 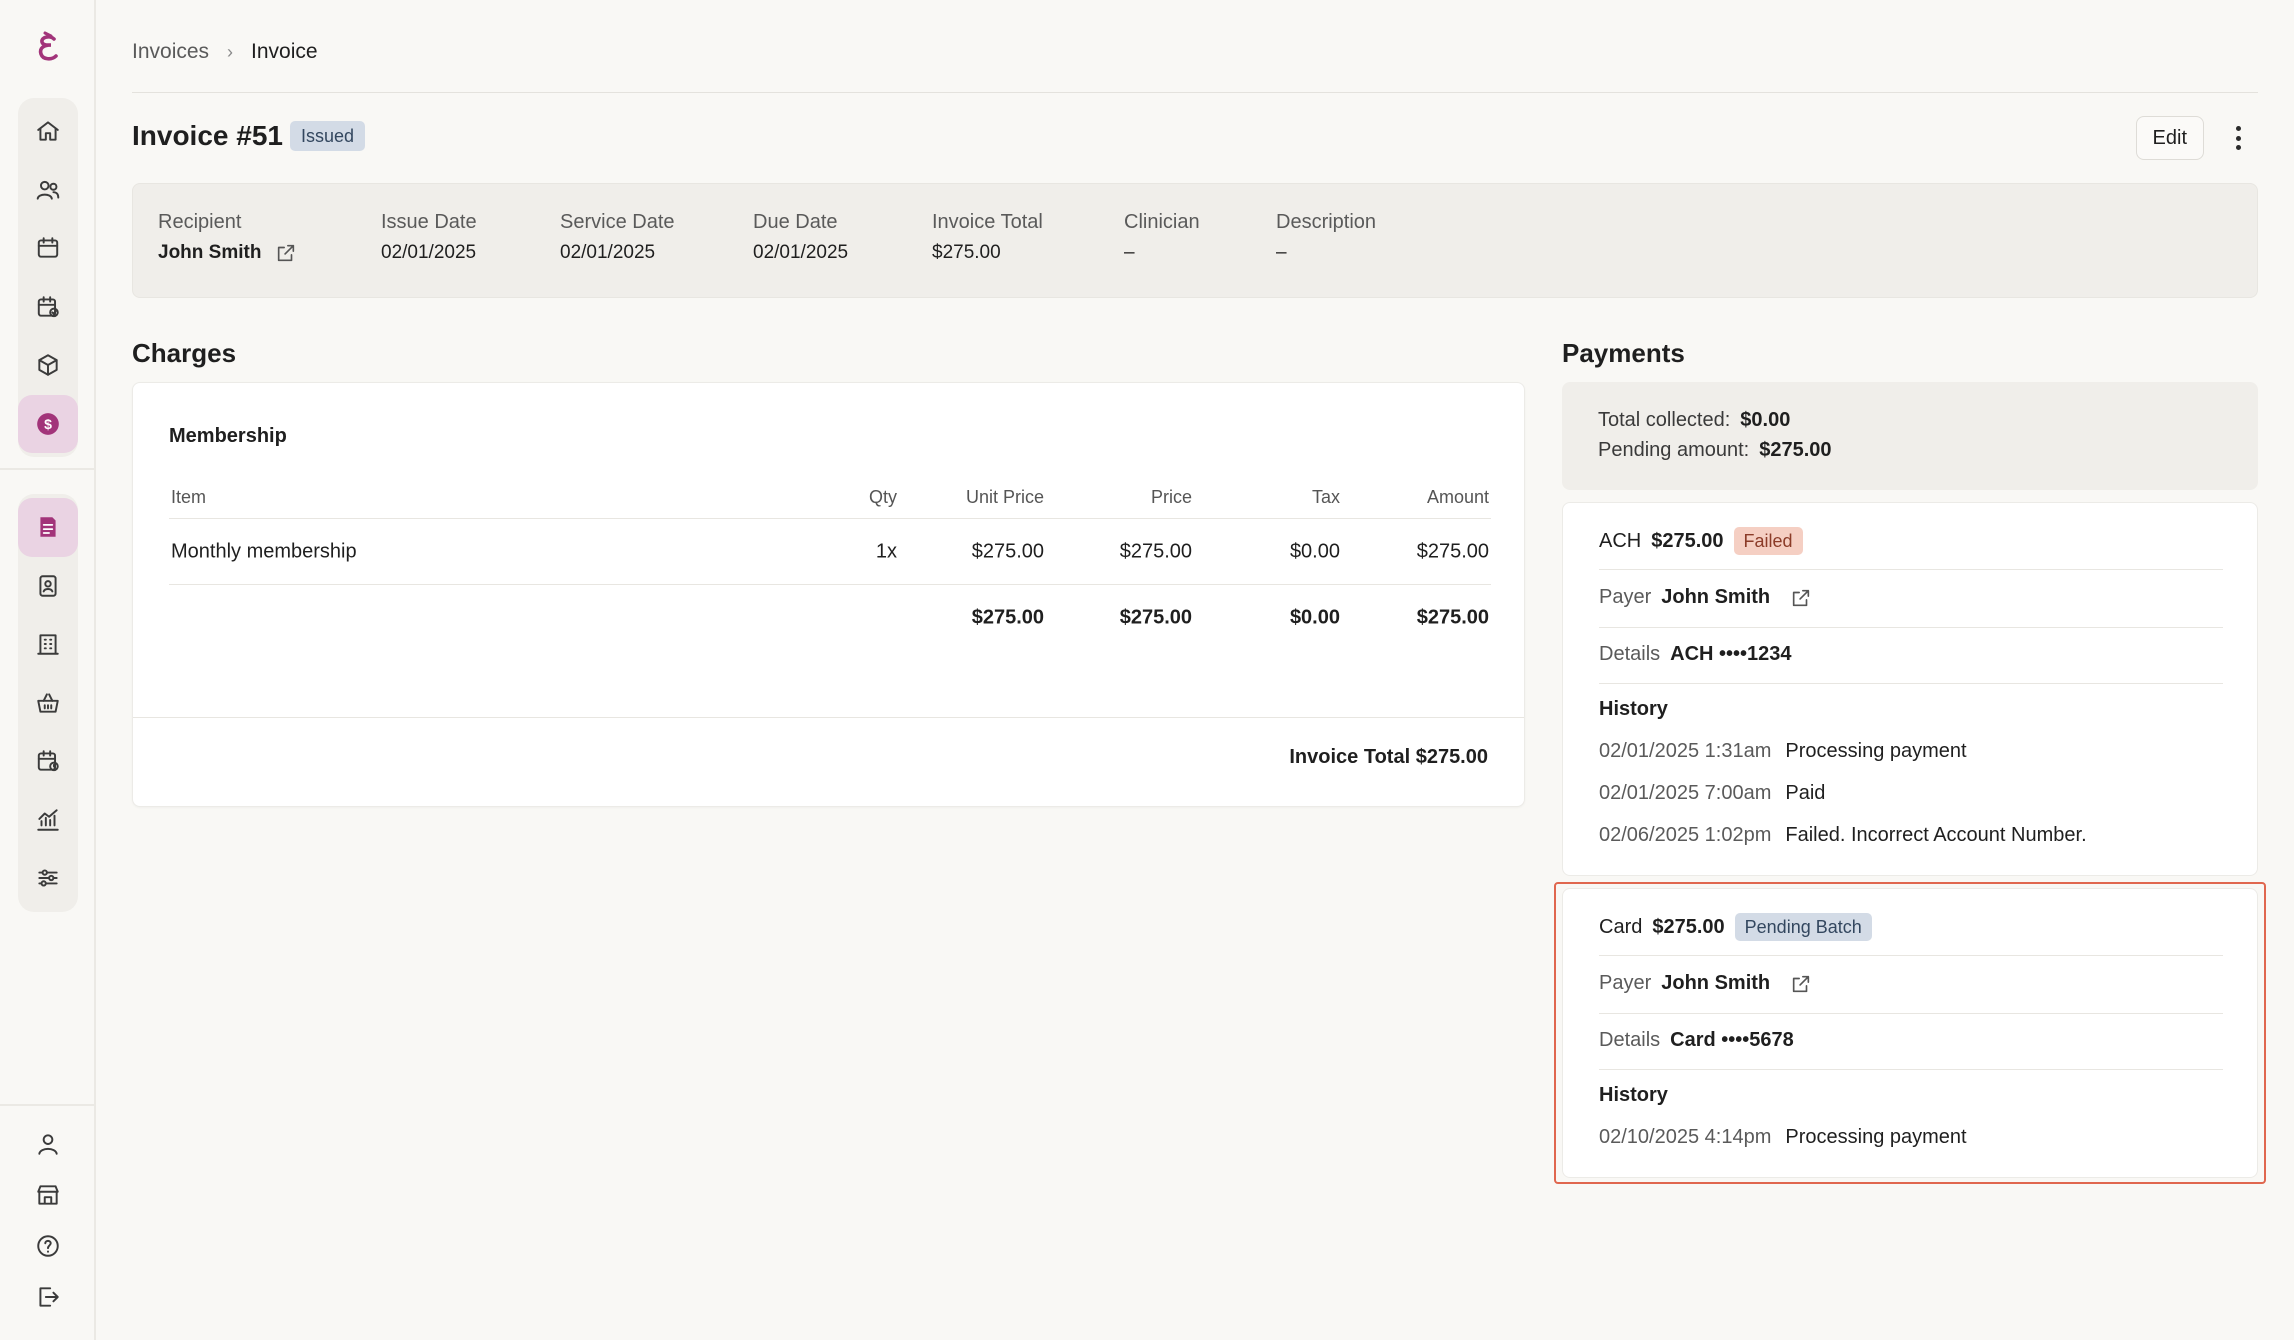 What do you see at coordinates (1452, 617) in the screenshot?
I see `total-amount: $275.00` at bounding box center [1452, 617].